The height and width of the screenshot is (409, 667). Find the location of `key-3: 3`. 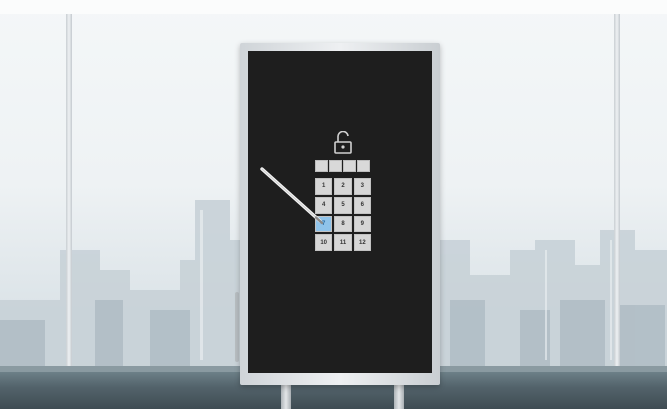

key-3: 3 is located at coordinates (362, 186).